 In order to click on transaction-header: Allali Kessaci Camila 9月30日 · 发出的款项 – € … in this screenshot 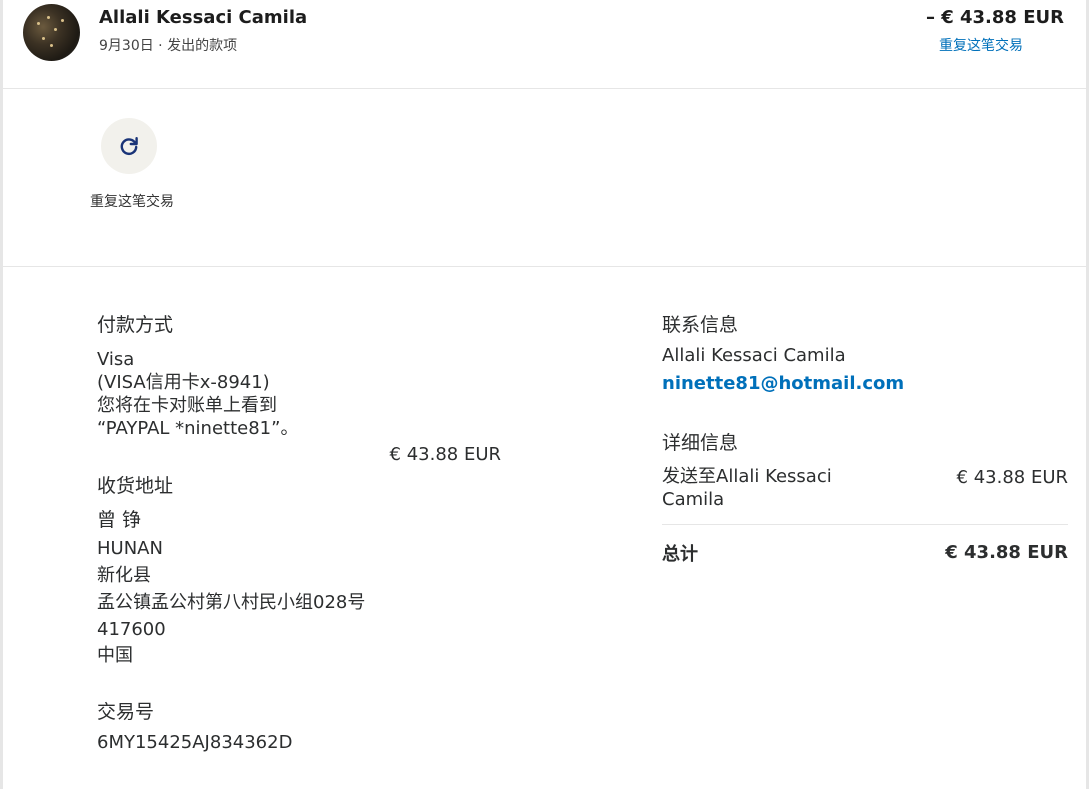, I will do `click(544, 44)`.